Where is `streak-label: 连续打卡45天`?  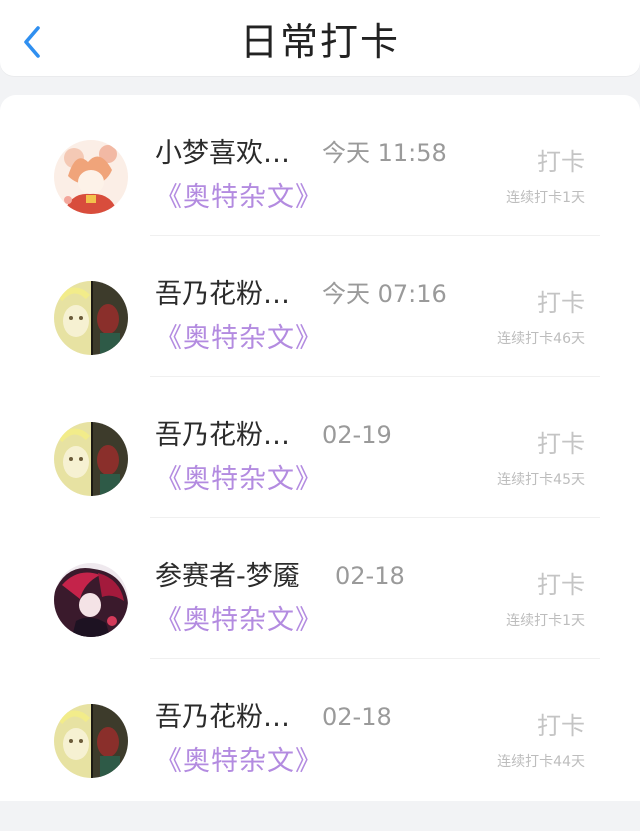
streak-label: 连续打卡45天 is located at coordinates (541, 480).